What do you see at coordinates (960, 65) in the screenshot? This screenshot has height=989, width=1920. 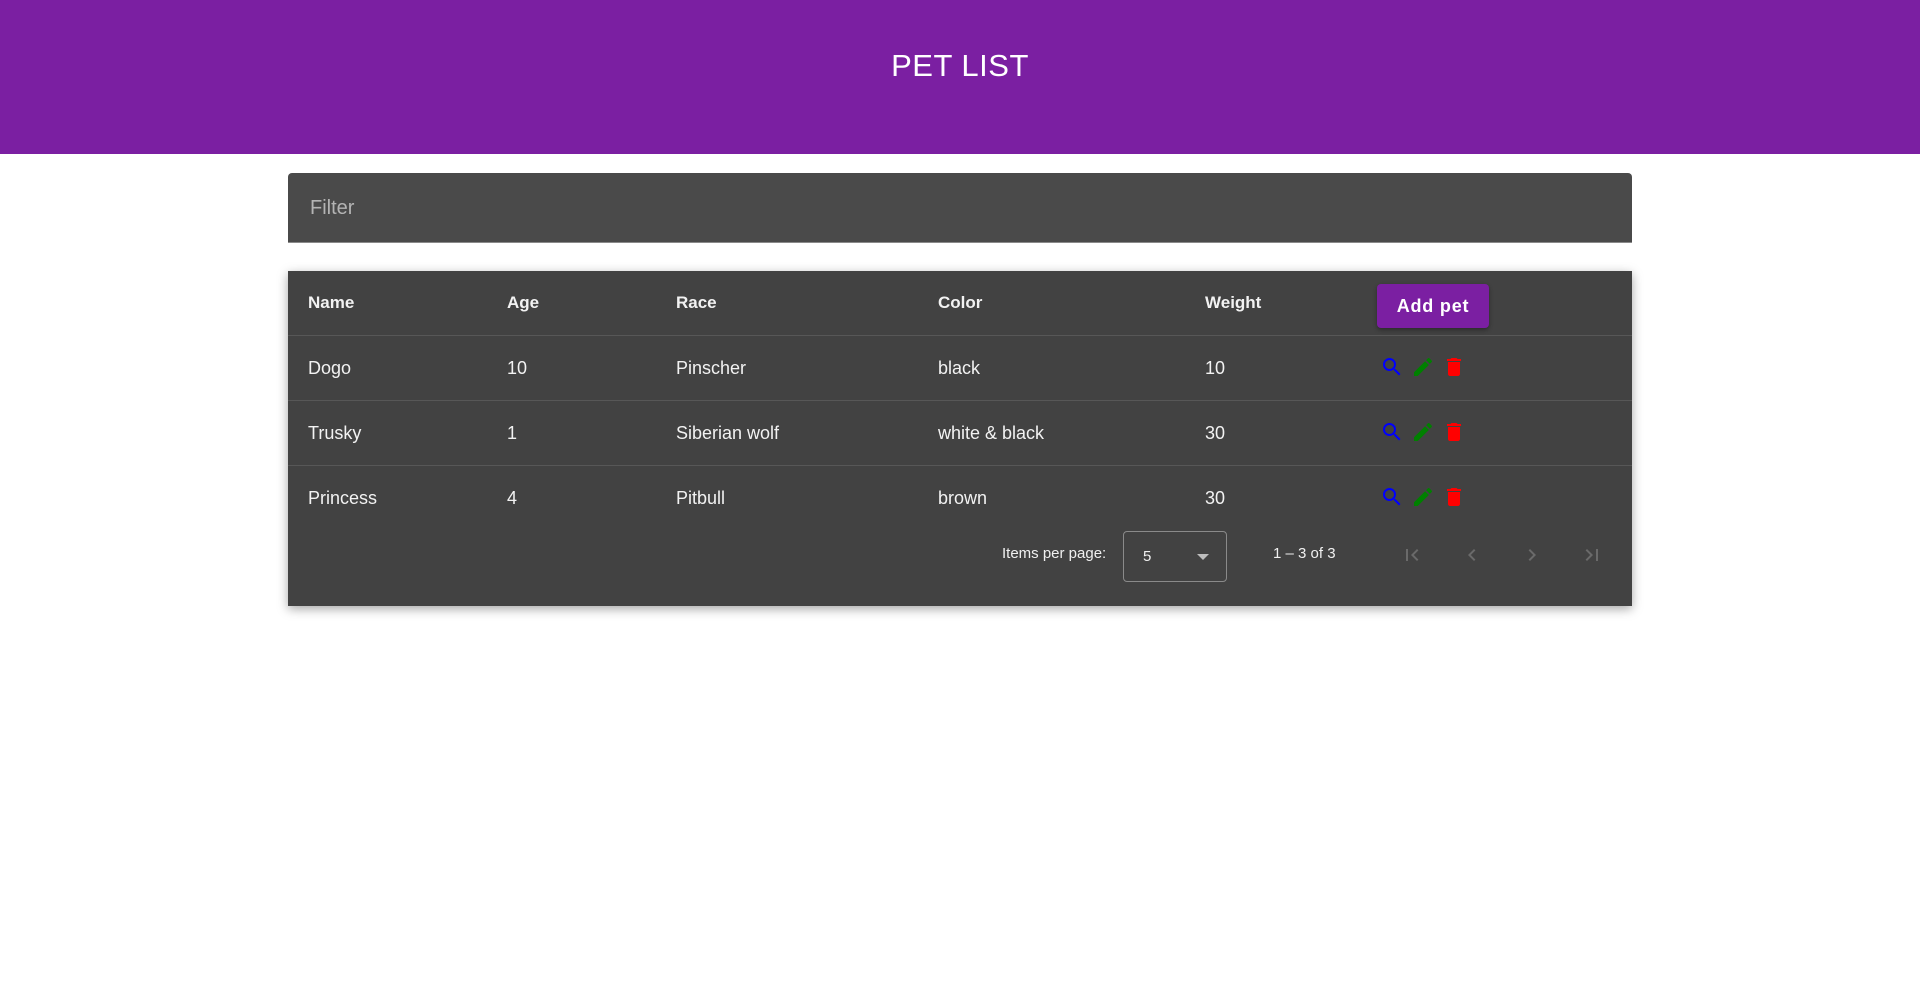 I see `page-title: PET LIST` at bounding box center [960, 65].